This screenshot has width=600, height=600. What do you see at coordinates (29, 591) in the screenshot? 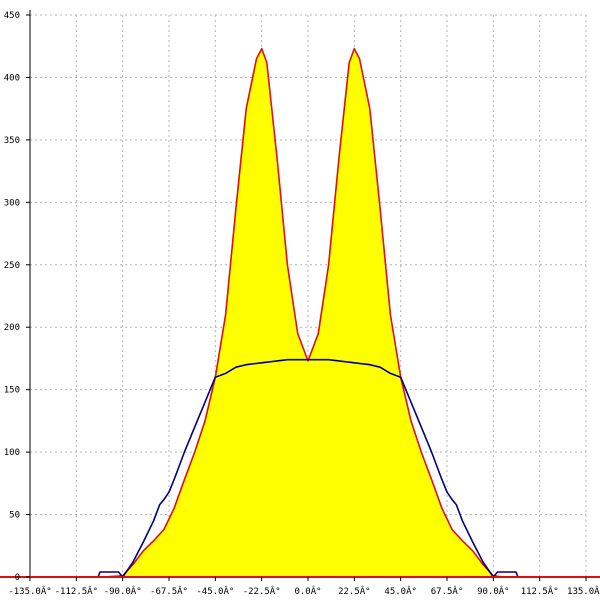
I see `x-tick-label: -135.0Â°` at bounding box center [29, 591].